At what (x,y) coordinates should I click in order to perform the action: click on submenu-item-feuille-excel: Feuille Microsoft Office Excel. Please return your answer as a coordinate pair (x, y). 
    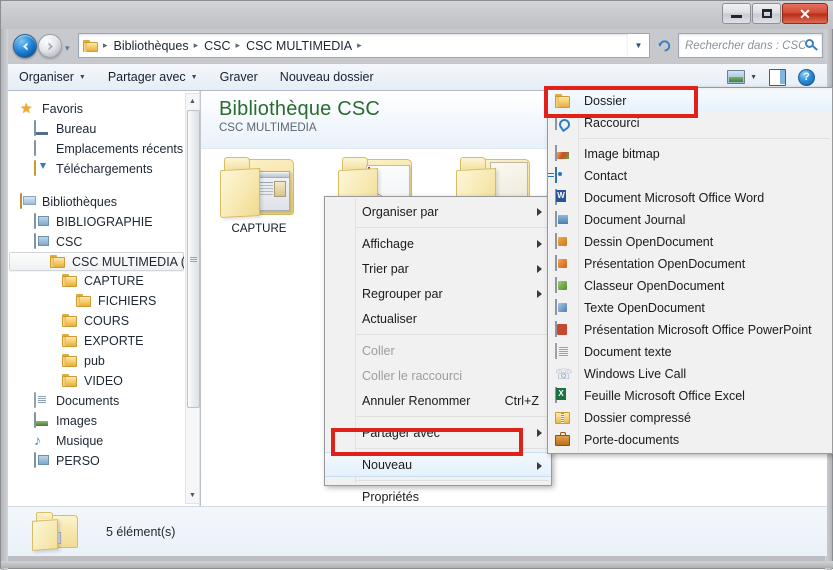
    Looking at the image, I should click on (690, 396).